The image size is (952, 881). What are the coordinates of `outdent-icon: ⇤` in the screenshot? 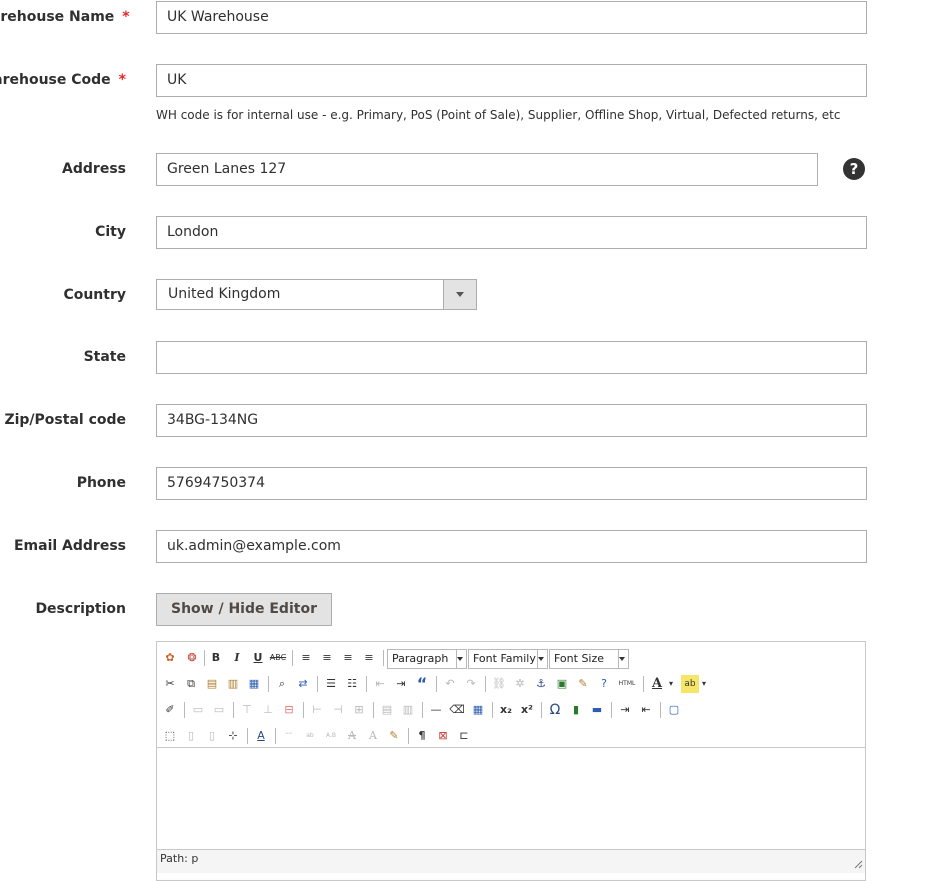 It's located at (380, 684).